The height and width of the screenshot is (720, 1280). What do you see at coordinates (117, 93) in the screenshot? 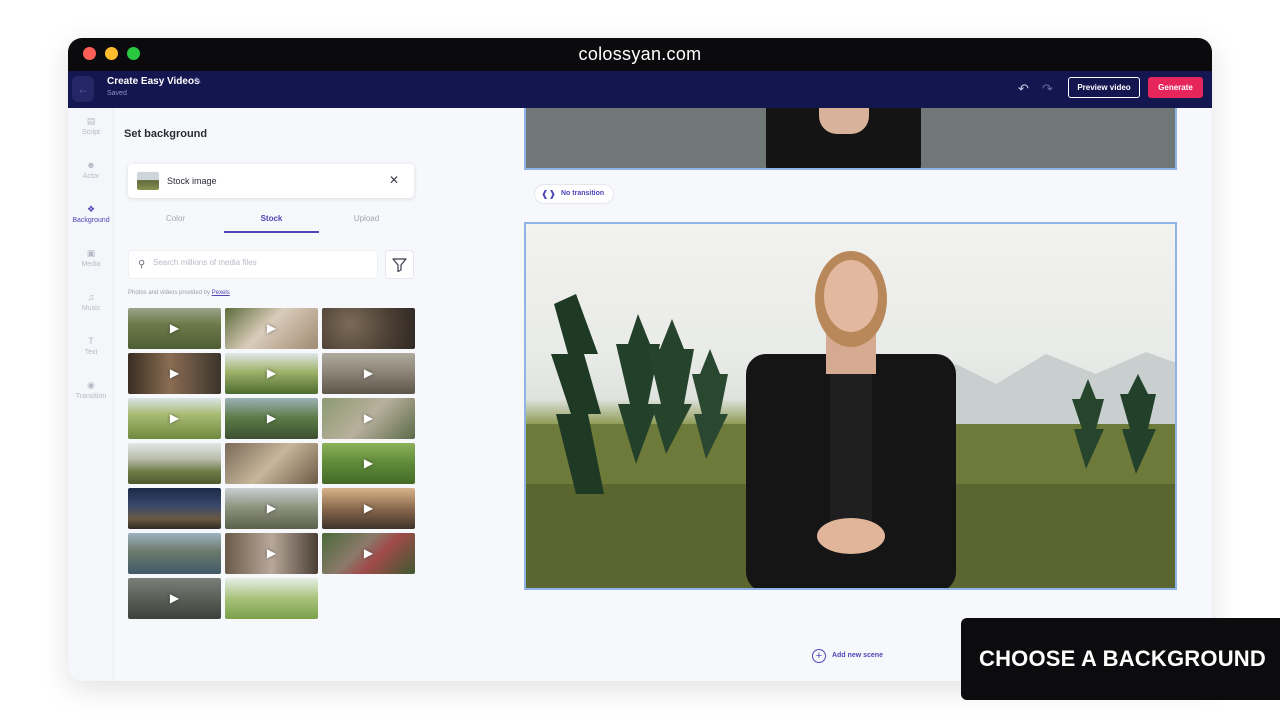
I see `save-status: Saved` at bounding box center [117, 93].